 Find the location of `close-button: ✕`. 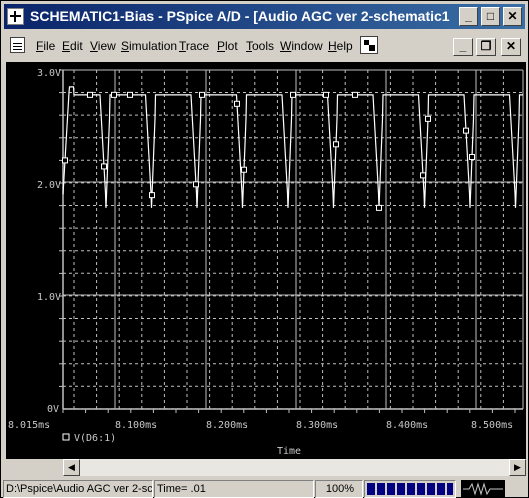

close-button: ✕ is located at coordinates (512, 16).